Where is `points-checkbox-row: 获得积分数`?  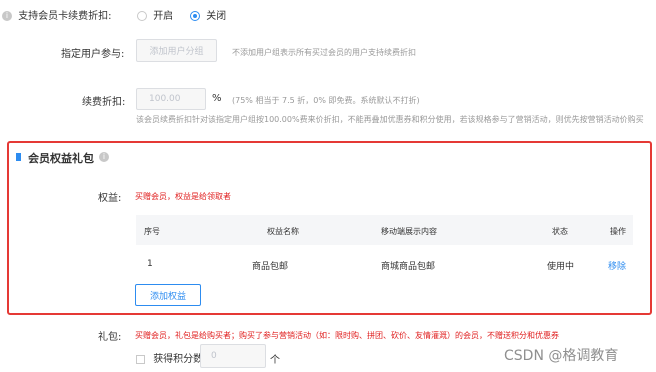 points-checkbox-row: 获得积分数 is located at coordinates (169, 357).